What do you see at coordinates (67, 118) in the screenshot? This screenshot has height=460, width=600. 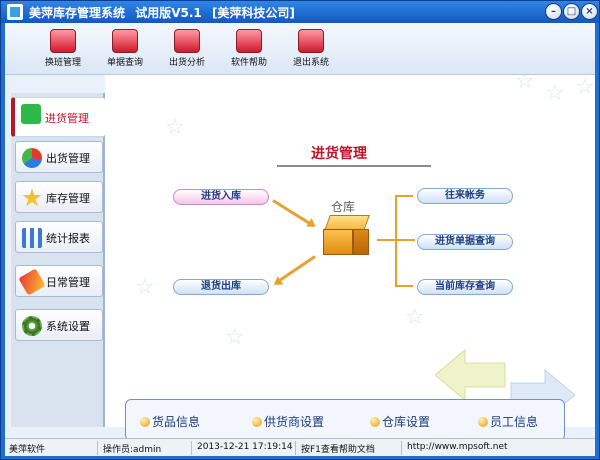 I see `sidebar-item-label: 进货管理` at bounding box center [67, 118].